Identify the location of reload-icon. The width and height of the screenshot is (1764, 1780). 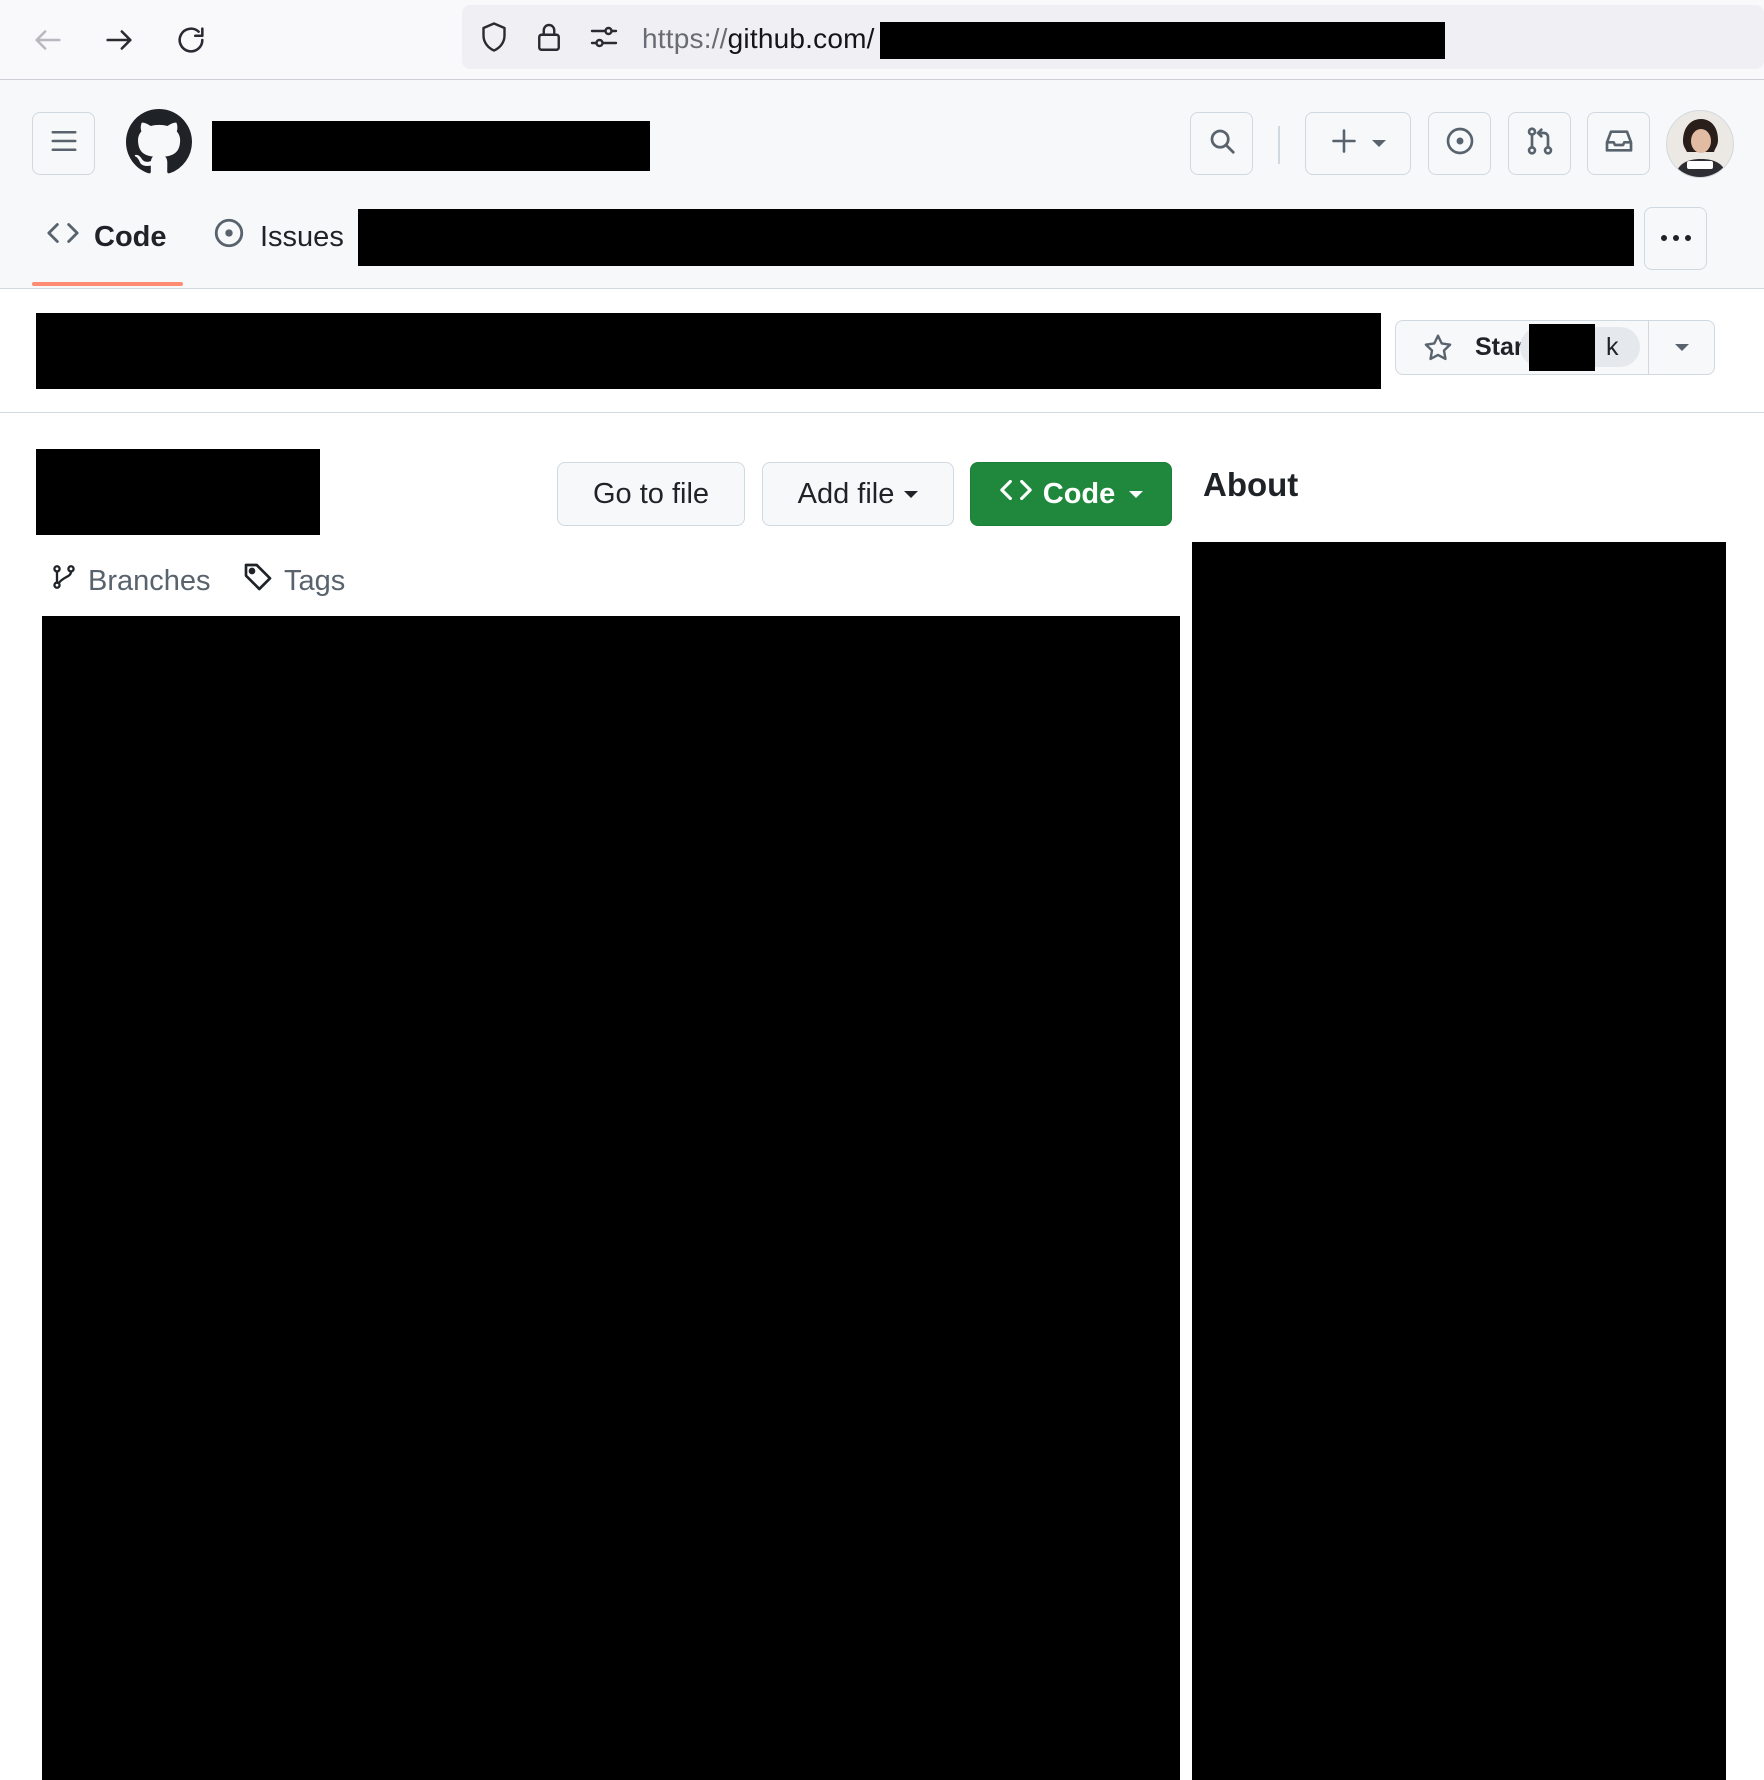
(191, 40).